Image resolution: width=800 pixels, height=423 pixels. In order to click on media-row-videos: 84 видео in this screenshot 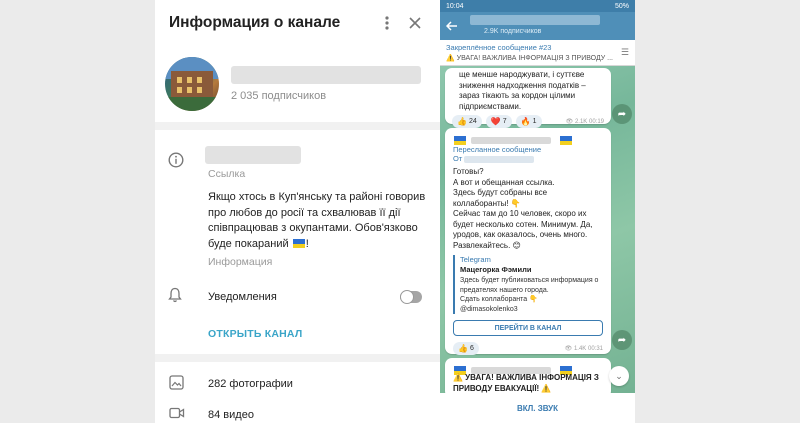, I will do `click(297, 411)`.